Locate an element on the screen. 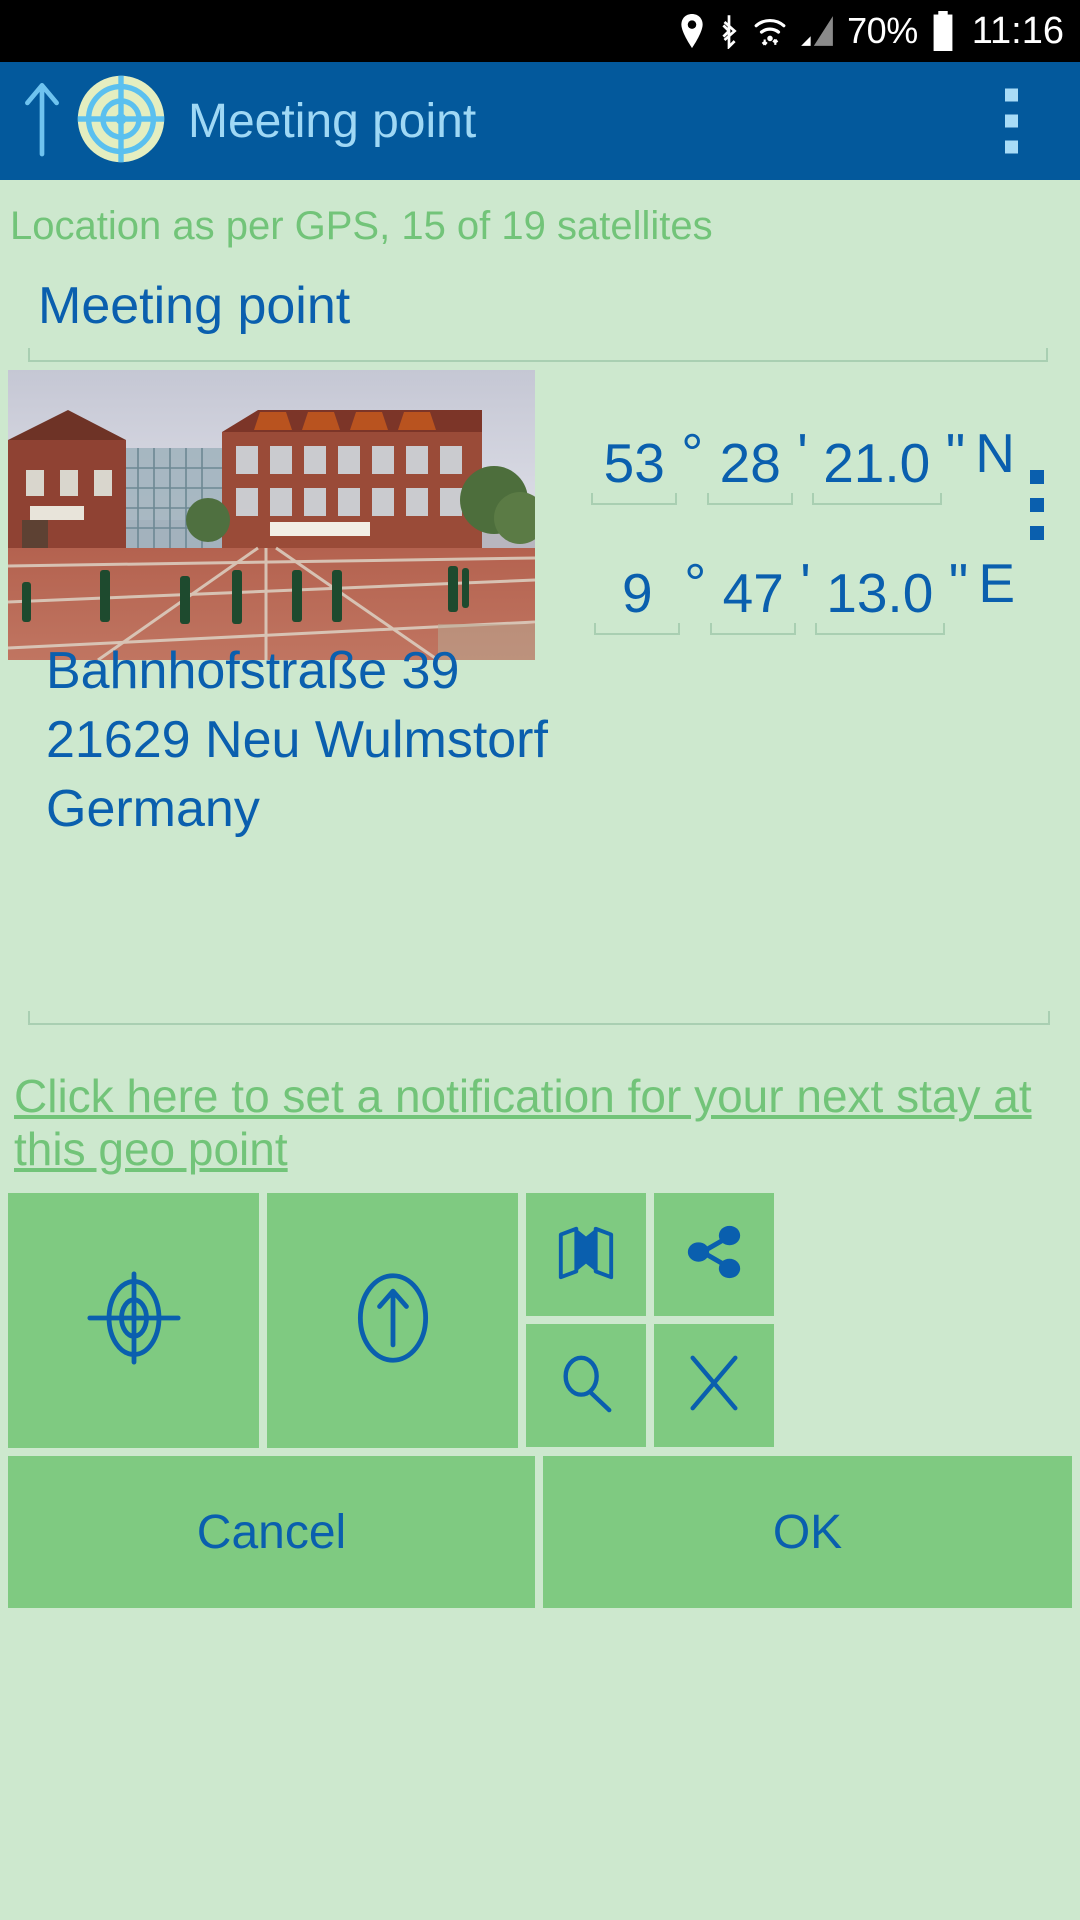 The width and height of the screenshot is (1080, 1920). latitude-row: 53 ° 28 ' 21.0 " N is located at coordinates (780, 440).